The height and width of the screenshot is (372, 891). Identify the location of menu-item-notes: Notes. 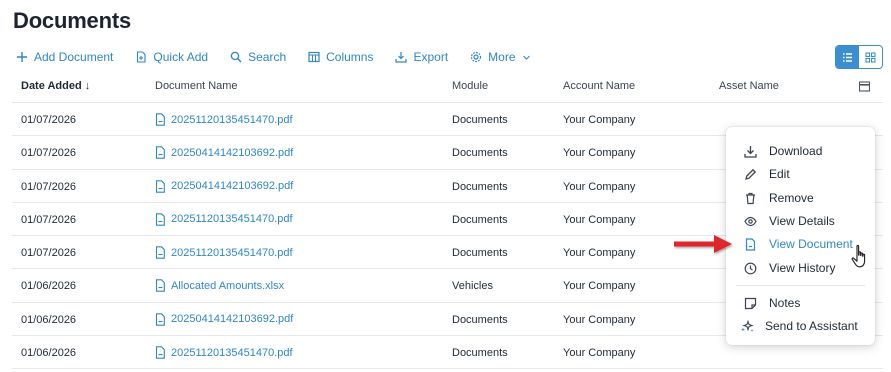
(772, 303).